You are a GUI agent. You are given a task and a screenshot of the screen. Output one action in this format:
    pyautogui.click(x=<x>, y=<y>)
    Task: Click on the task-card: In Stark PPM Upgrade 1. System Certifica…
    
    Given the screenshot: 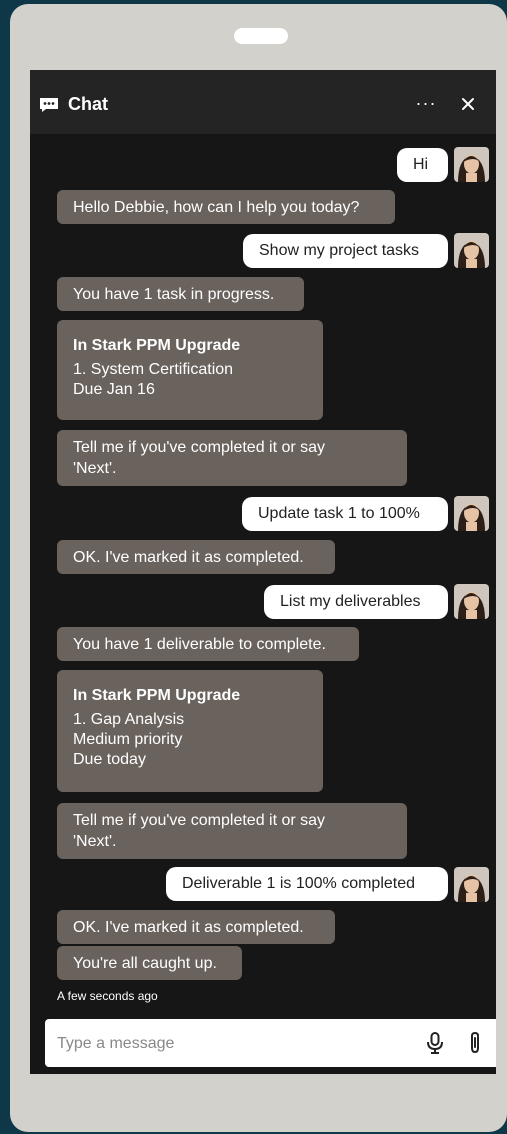 What is the action you would take?
    pyautogui.click(x=190, y=370)
    